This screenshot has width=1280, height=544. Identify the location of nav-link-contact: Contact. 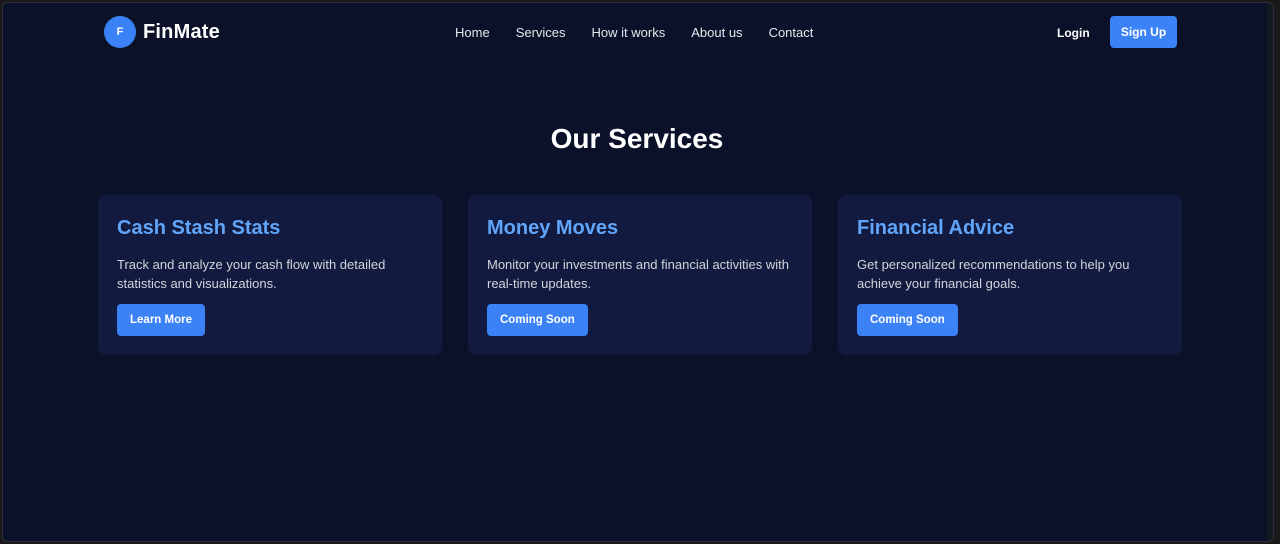
(791, 32).